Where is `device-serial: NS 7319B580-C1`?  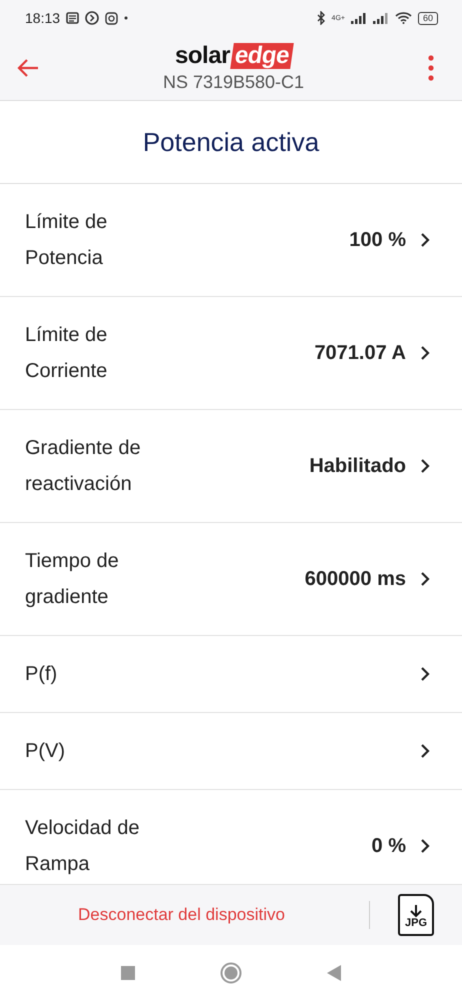 device-serial: NS 7319B580-C1 is located at coordinates (233, 82).